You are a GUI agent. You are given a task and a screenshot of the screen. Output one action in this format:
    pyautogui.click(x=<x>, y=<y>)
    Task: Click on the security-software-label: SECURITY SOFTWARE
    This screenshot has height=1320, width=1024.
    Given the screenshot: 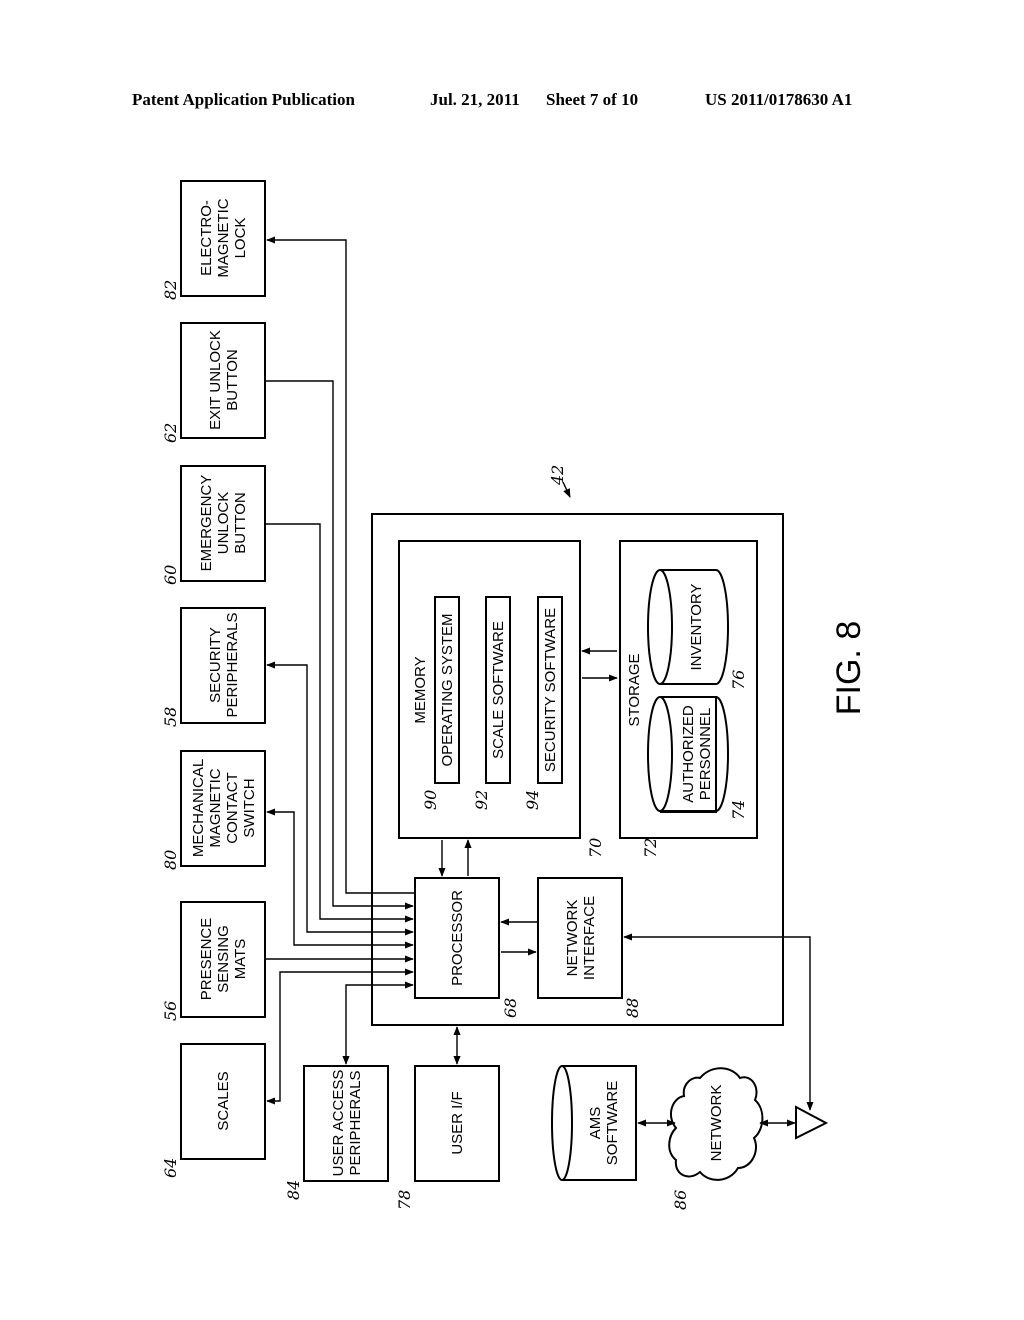 What is the action you would take?
    pyautogui.click(x=550, y=690)
    